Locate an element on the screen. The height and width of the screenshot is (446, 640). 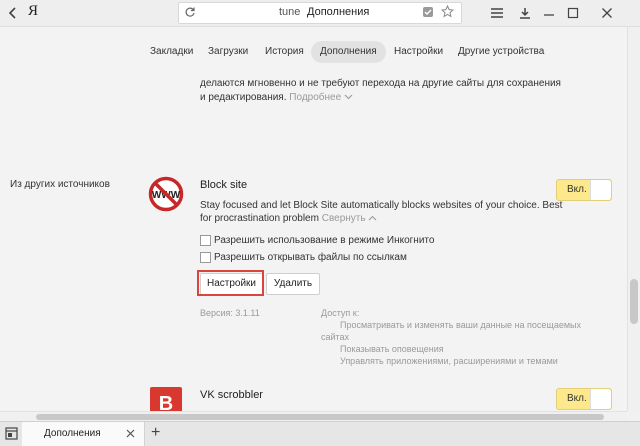
remove-button: Удалить is located at coordinates (293, 284).